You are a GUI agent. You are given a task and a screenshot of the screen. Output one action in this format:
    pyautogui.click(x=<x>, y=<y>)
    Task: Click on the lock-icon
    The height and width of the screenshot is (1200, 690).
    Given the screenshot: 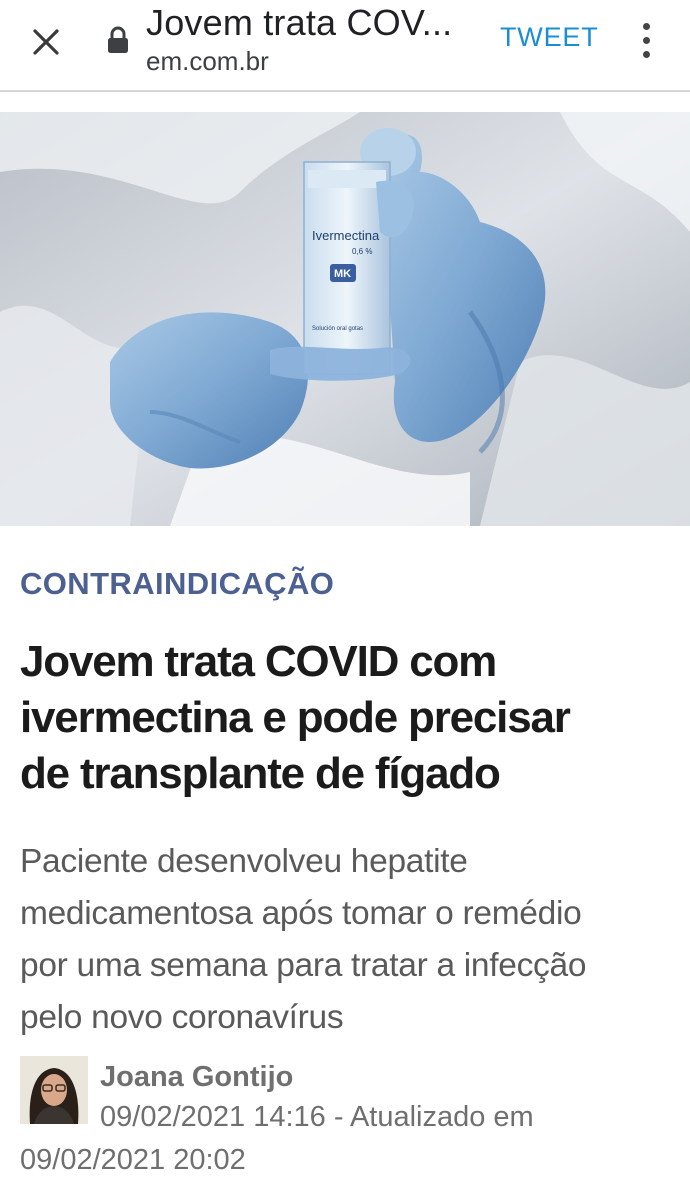 What is the action you would take?
    pyautogui.click(x=118, y=39)
    